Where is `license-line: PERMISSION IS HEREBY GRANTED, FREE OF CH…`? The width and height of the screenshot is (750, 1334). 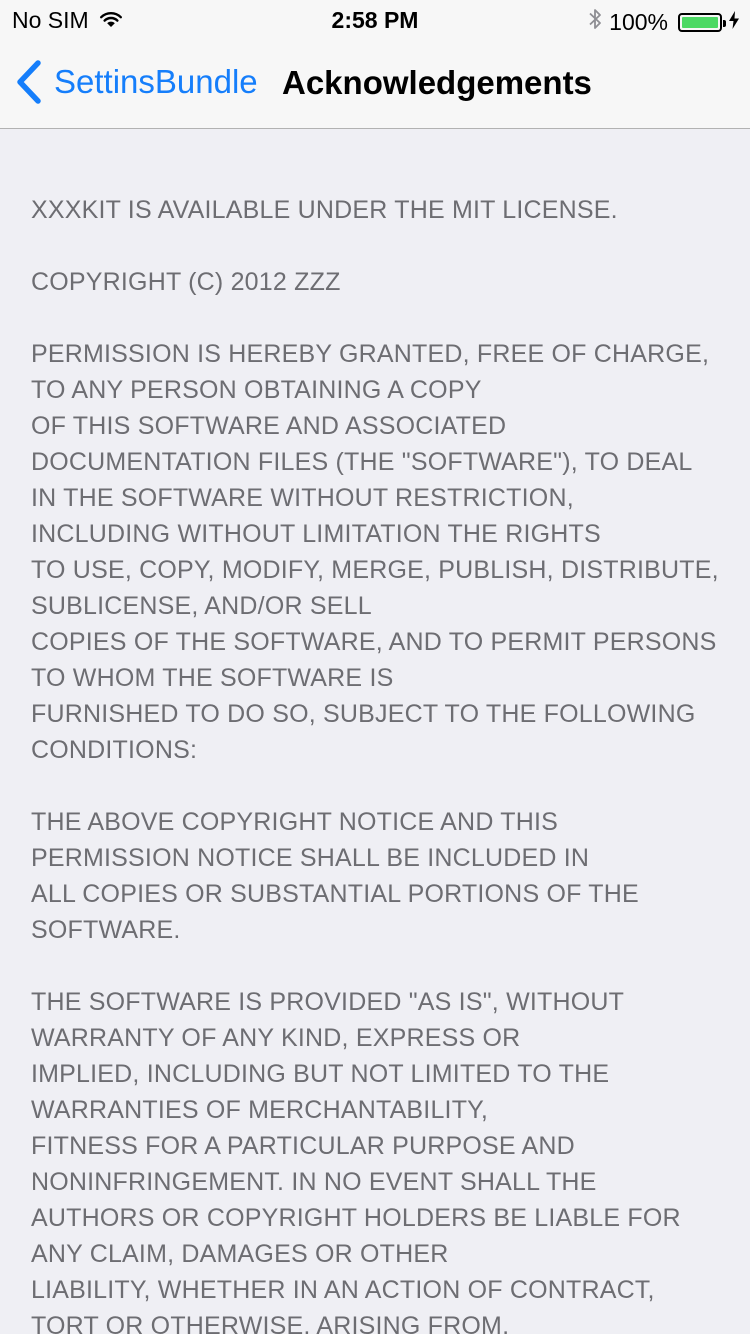
license-line: PERMISSION IS HEREBY GRANTED, FREE OF CH… is located at coordinates (370, 354).